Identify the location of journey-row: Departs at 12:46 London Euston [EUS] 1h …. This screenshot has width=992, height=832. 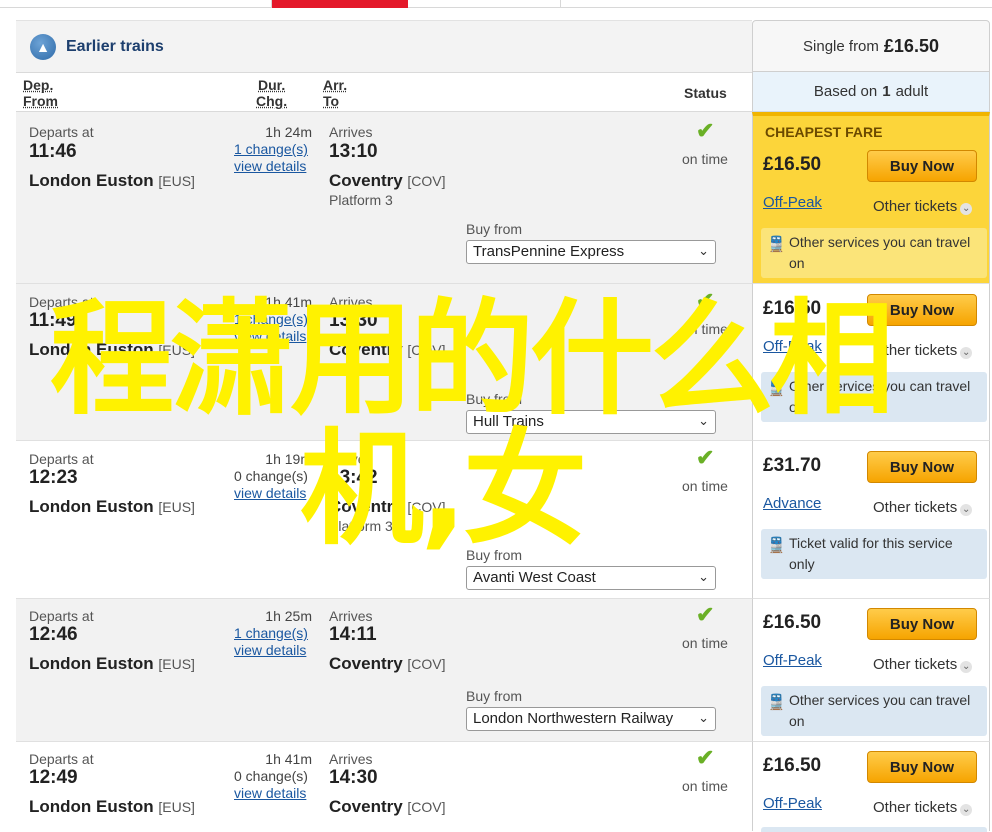
(384, 669).